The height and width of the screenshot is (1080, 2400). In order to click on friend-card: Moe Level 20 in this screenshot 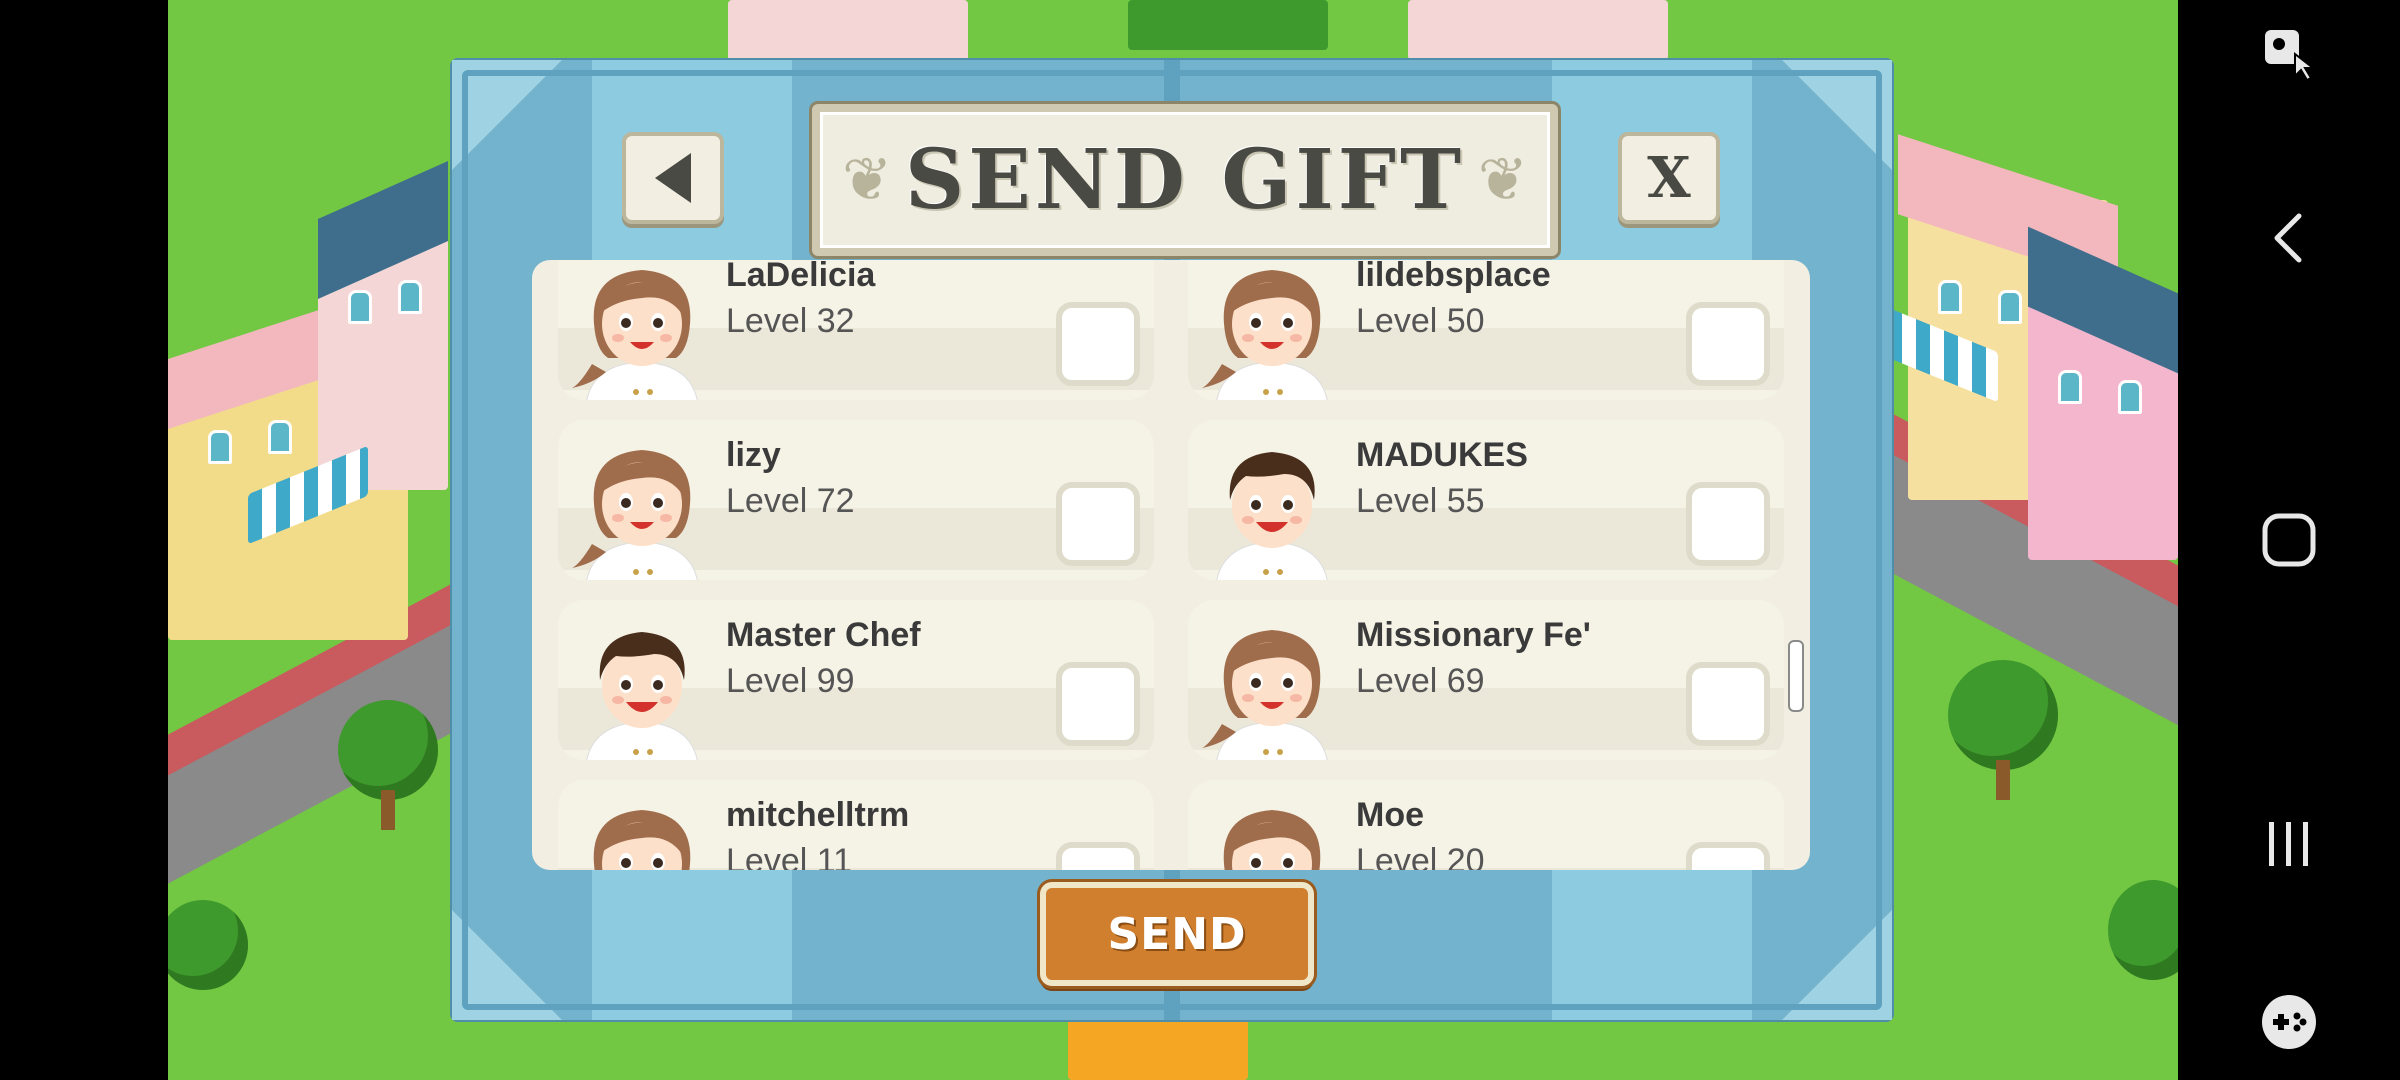, I will do `click(1486, 825)`.